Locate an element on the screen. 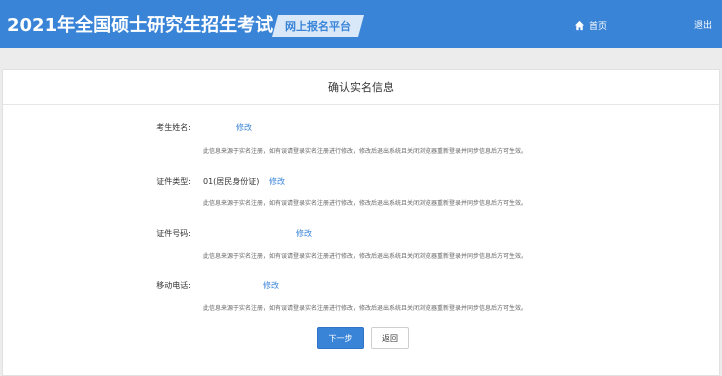 This screenshot has height=376, width=722. top-header: 2021年全国硕士研究生招生考试 网上报名平台 首页 退出 is located at coordinates (361, 24).